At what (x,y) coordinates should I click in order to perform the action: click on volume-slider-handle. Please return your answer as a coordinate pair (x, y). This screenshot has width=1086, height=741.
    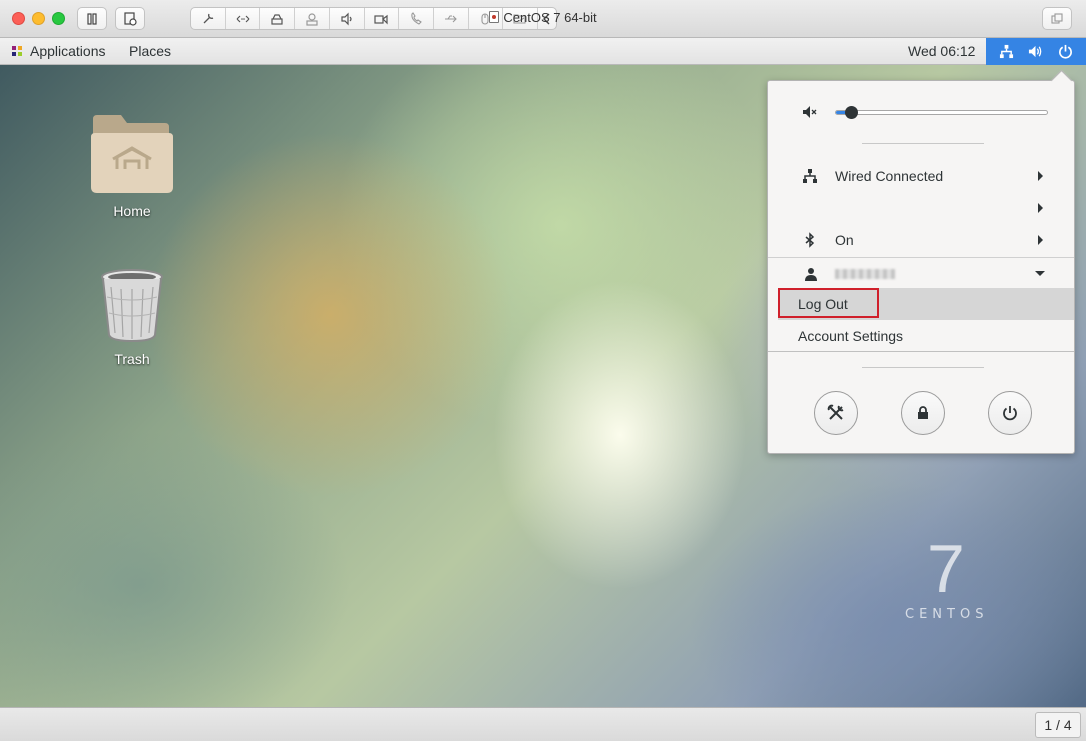
    Looking at the image, I should click on (851, 112).